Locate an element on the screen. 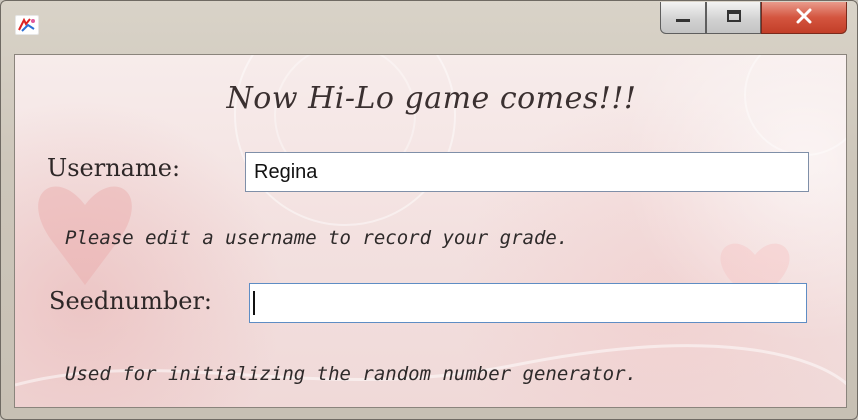 This screenshot has height=420, width=858. maximize-icon is located at coordinates (734, 17).